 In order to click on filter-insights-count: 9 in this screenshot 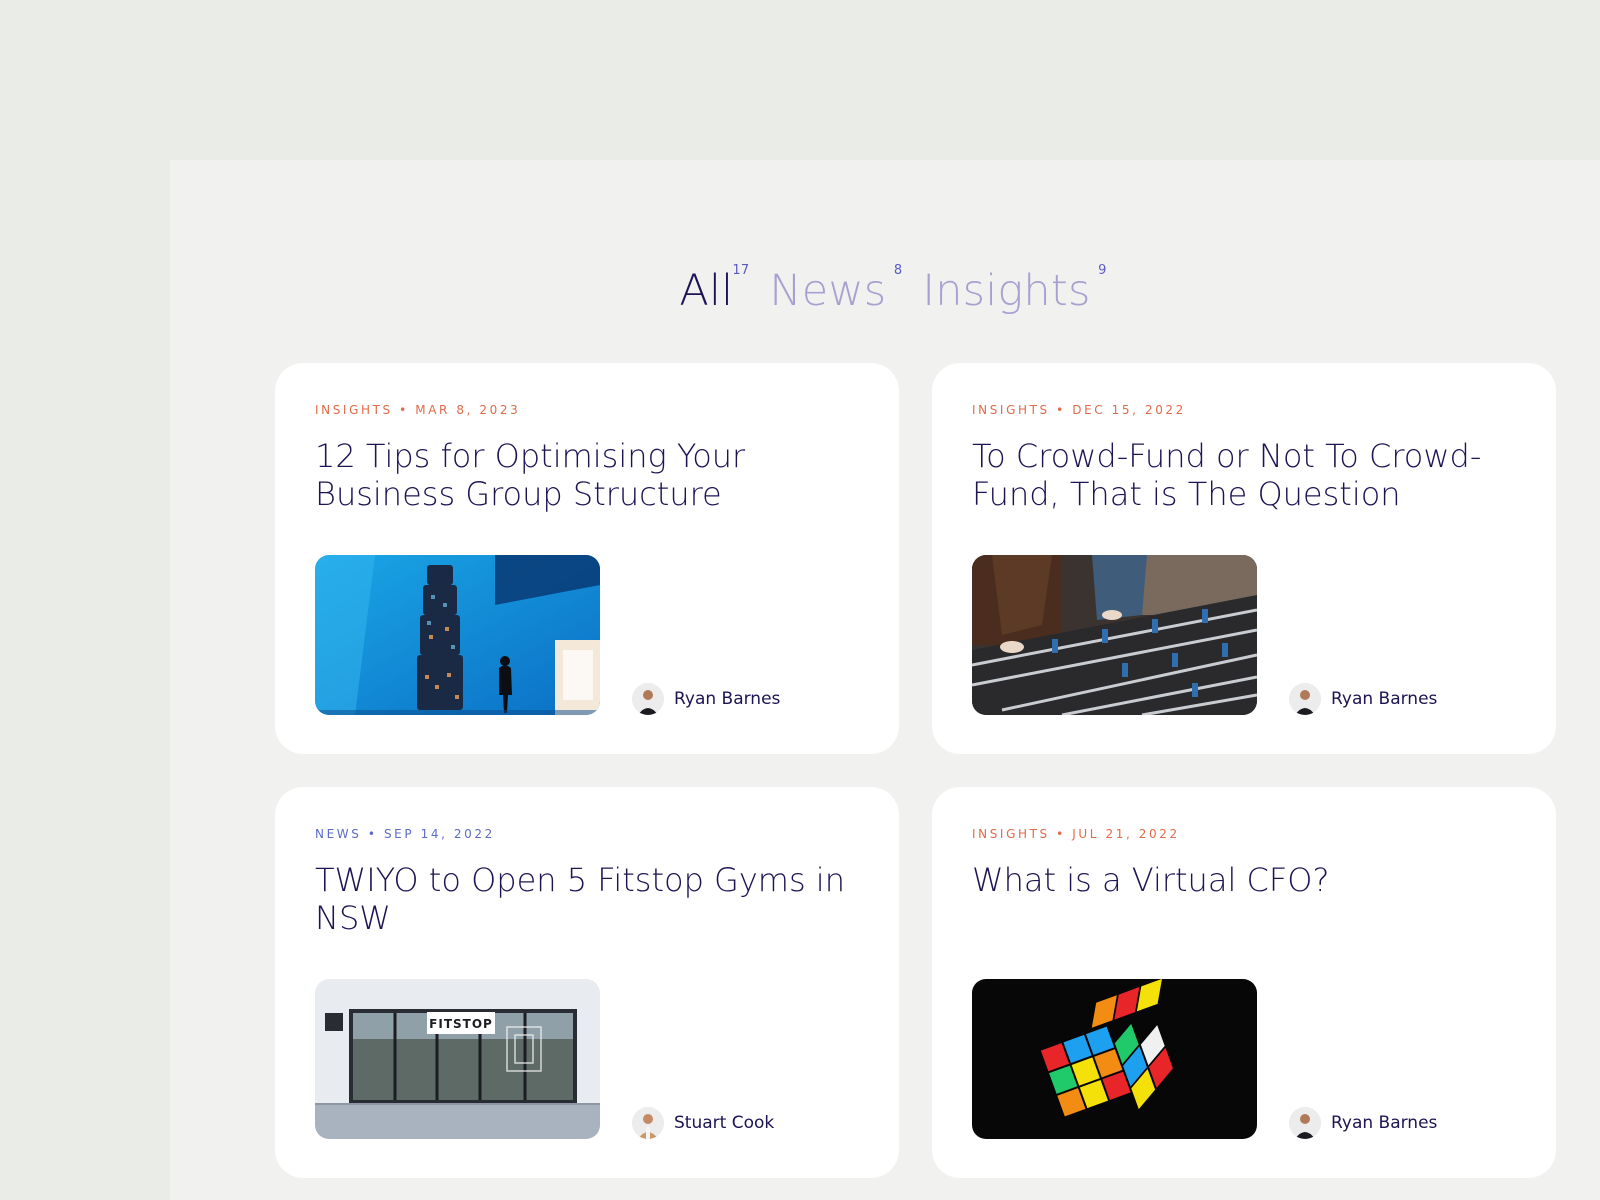, I will do `click(1102, 270)`.